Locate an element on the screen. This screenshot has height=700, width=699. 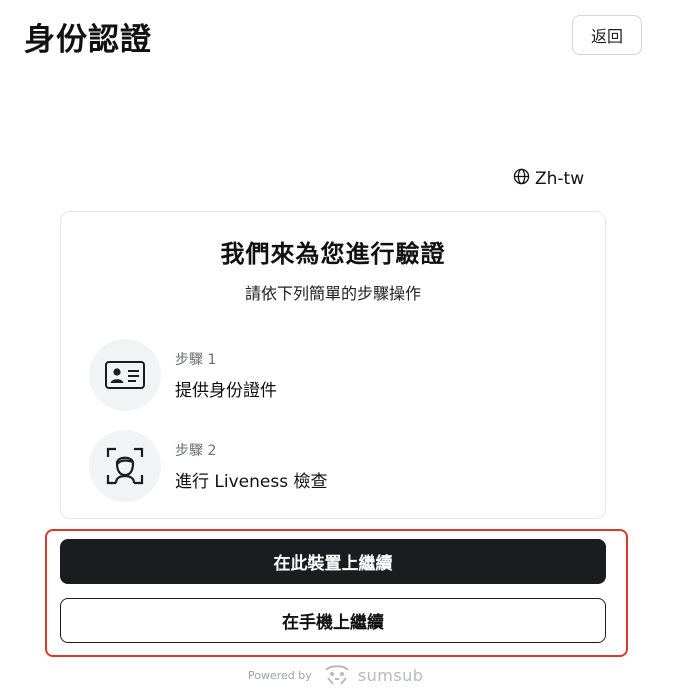
powered-by: Powered by sumsub is located at coordinates (335, 675).